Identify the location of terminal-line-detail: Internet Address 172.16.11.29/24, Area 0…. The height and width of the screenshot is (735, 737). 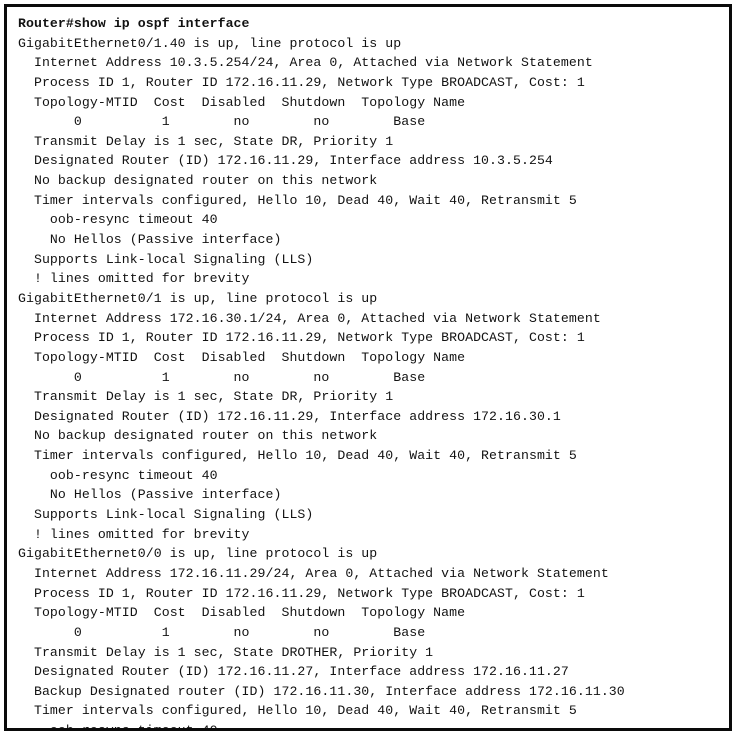
(313, 573).